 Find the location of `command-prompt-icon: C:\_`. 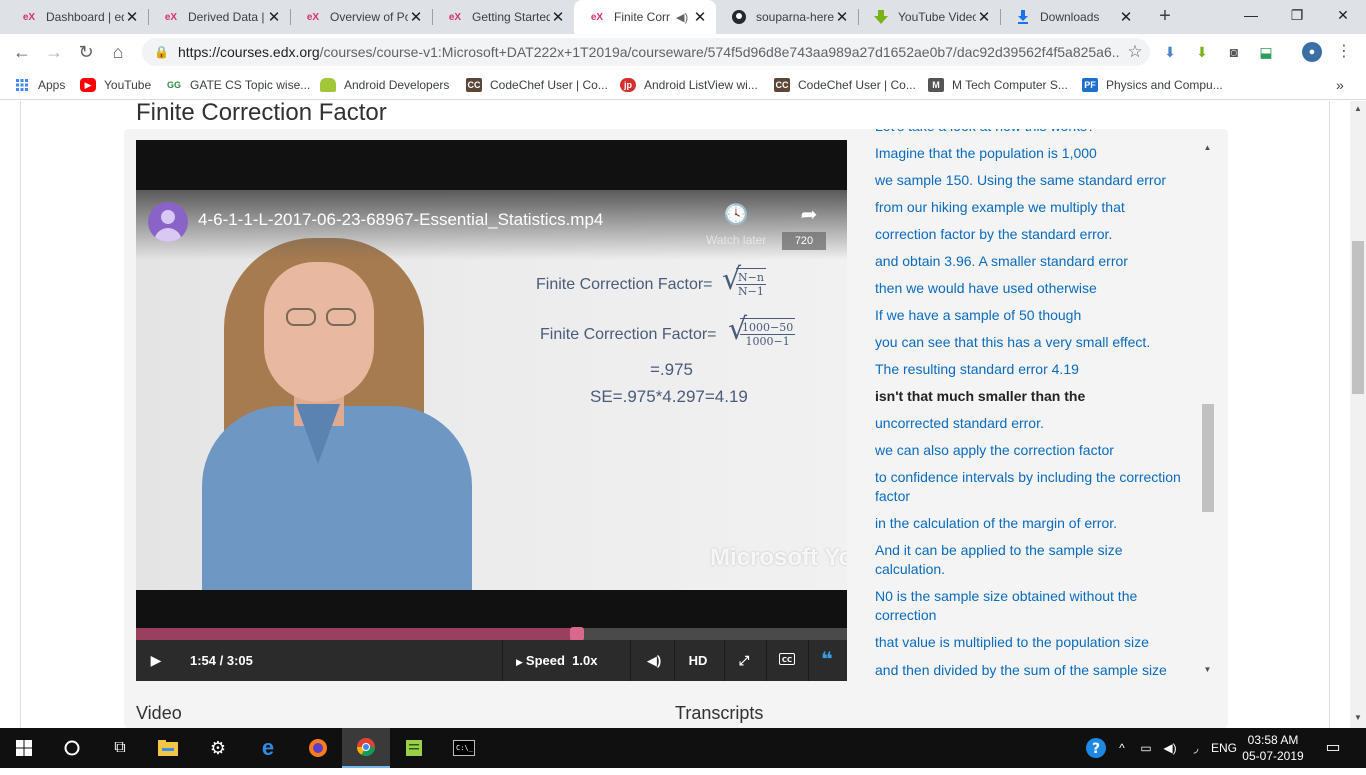

command-prompt-icon: C:\_ is located at coordinates (464, 748).